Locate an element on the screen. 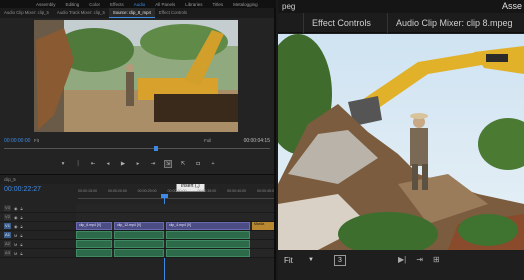  video-clip: clip_12.mp4 [V] is located at coordinates (139, 226).